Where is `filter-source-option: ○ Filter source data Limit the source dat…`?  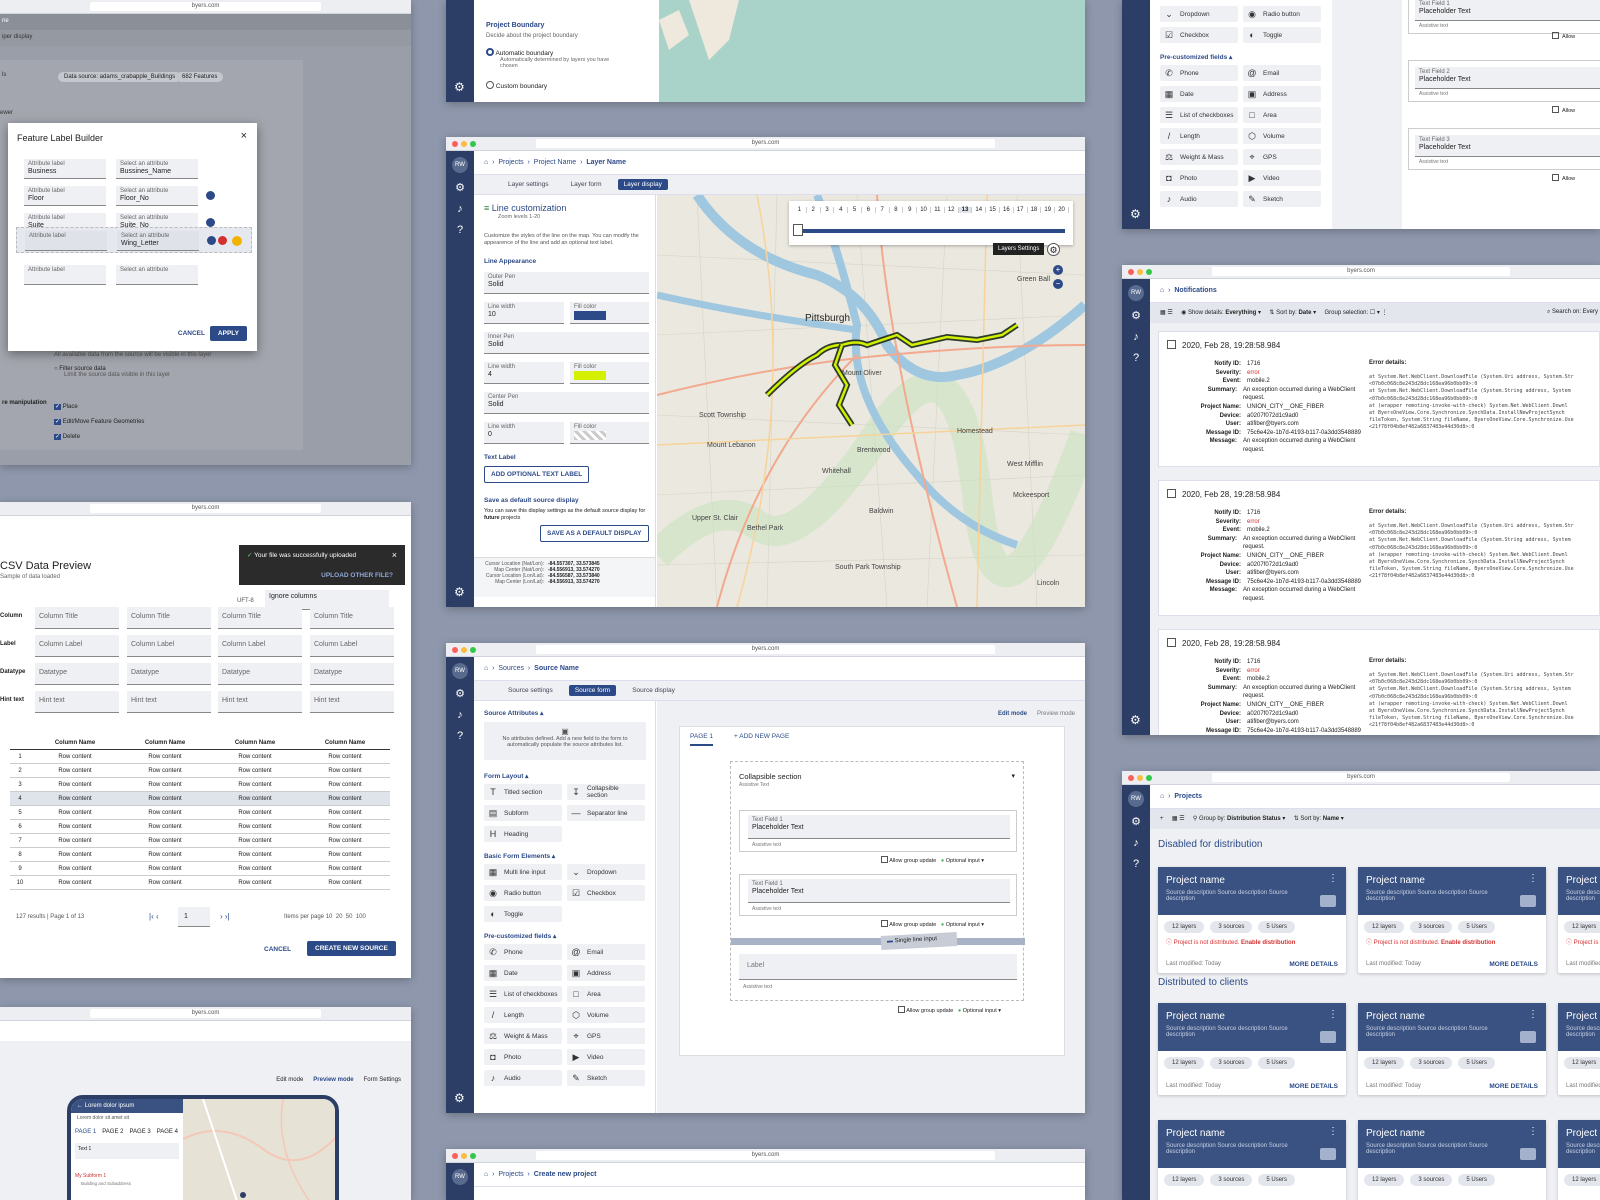
filter-source-option: ○ Filter source data Limit the source dat… is located at coordinates (112, 372).